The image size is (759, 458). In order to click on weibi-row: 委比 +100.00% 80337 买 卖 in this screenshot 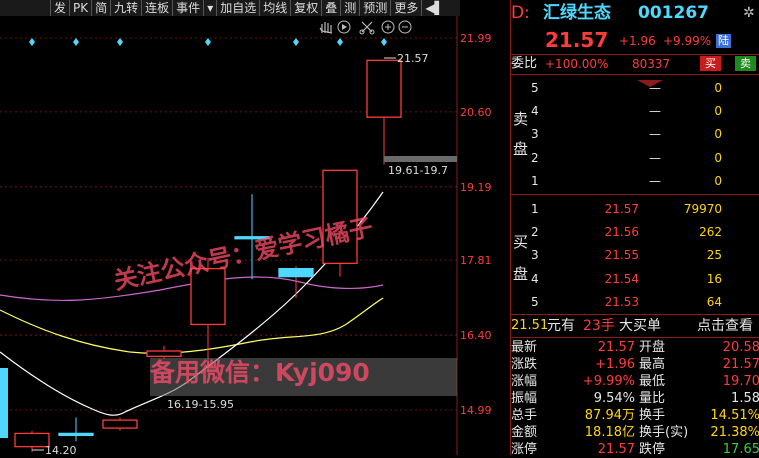, I will do `click(635, 64)`.